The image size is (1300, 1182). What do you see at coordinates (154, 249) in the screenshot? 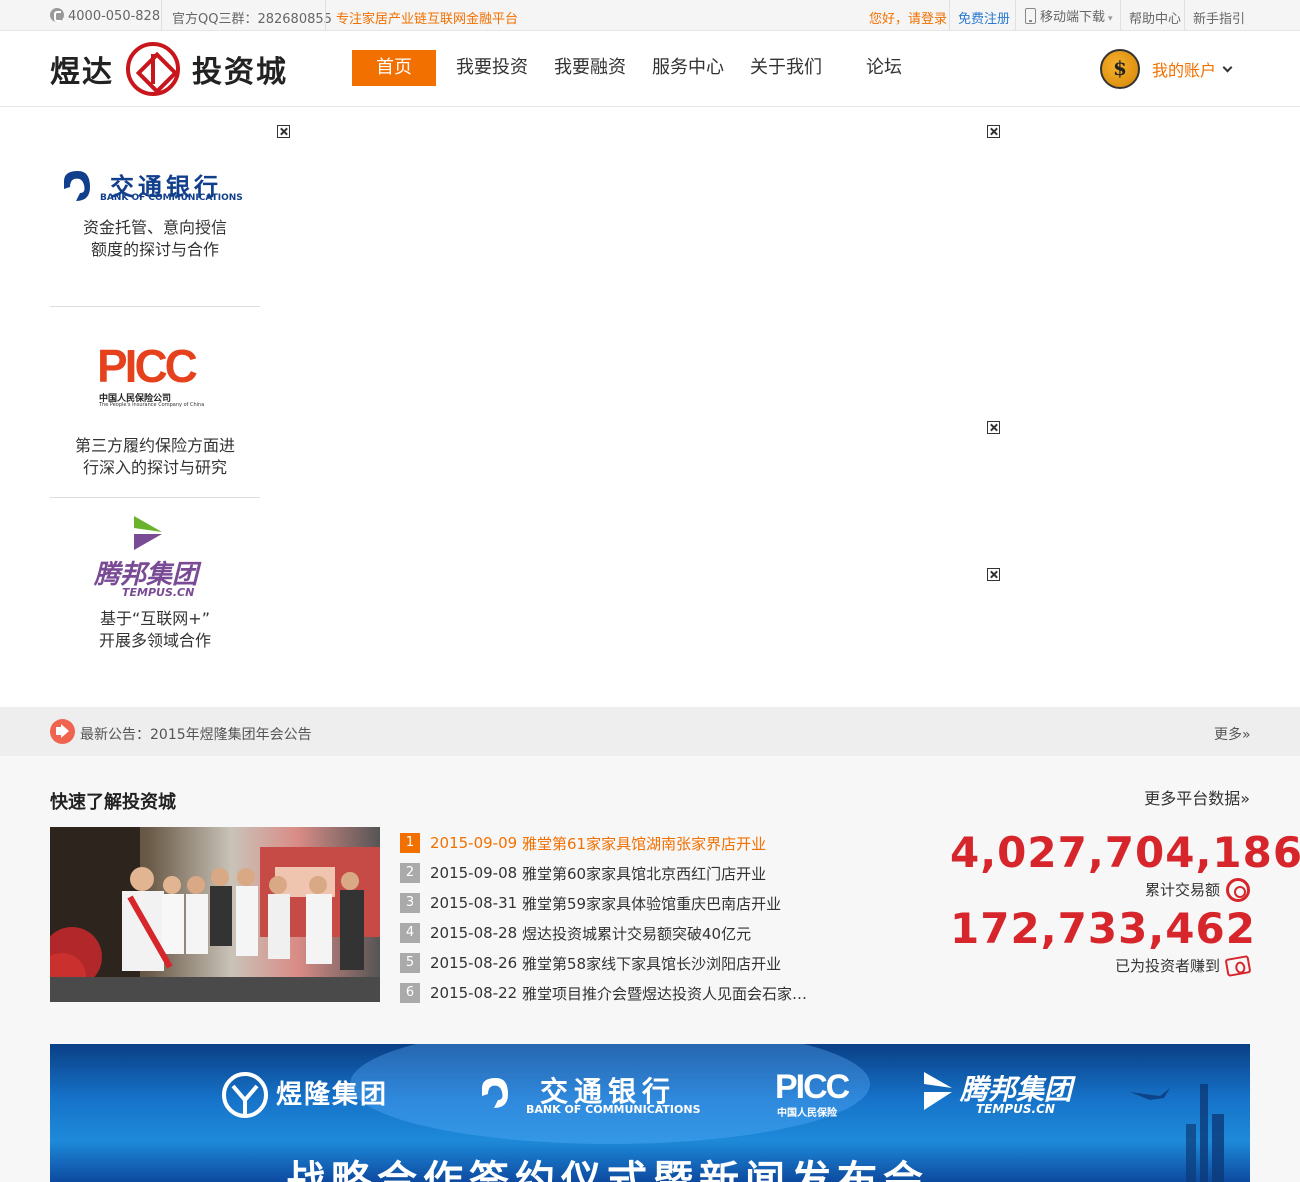
I see `desc-line: 额度的探讨与合作` at bounding box center [154, 249].